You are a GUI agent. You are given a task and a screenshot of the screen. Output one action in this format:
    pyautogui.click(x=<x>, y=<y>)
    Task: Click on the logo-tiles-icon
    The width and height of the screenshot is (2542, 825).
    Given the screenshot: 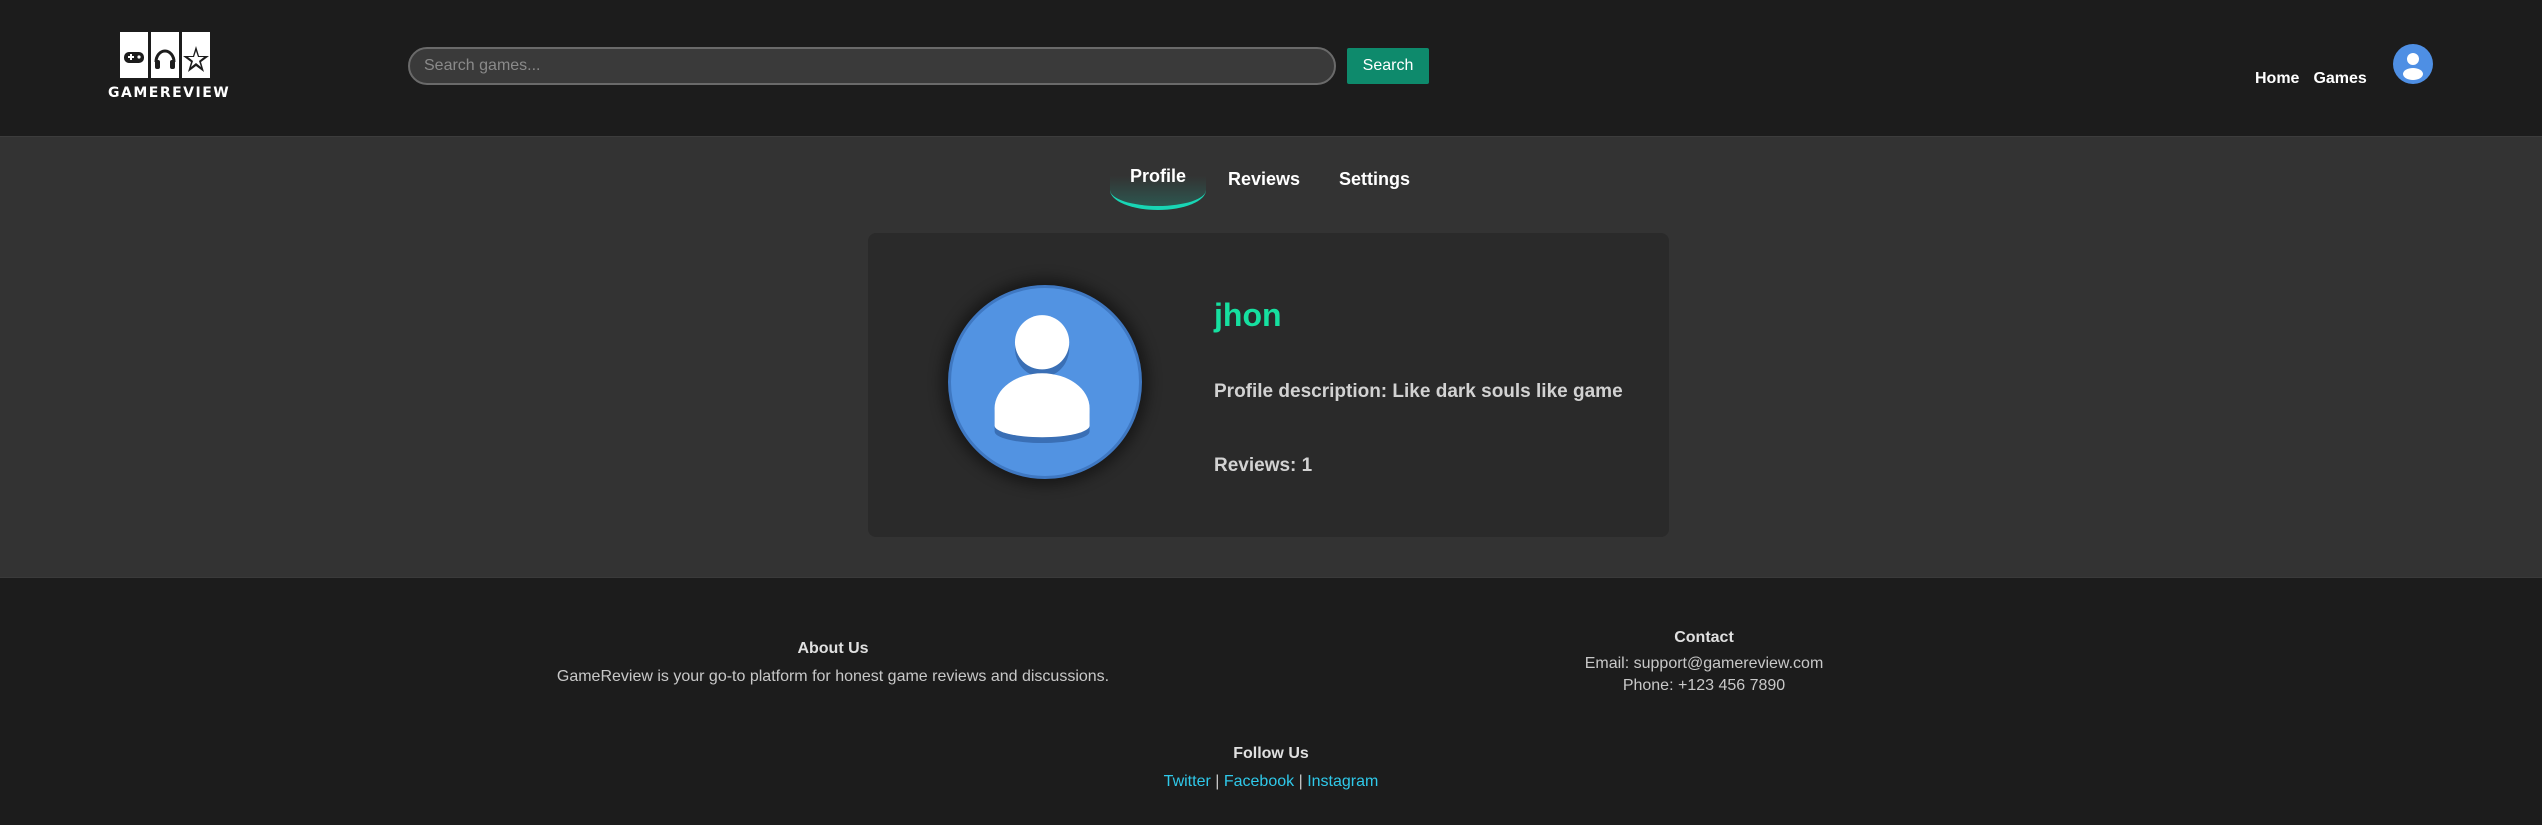 What is the action you would take?
    pyautogui.click(x=165, y=55)
    